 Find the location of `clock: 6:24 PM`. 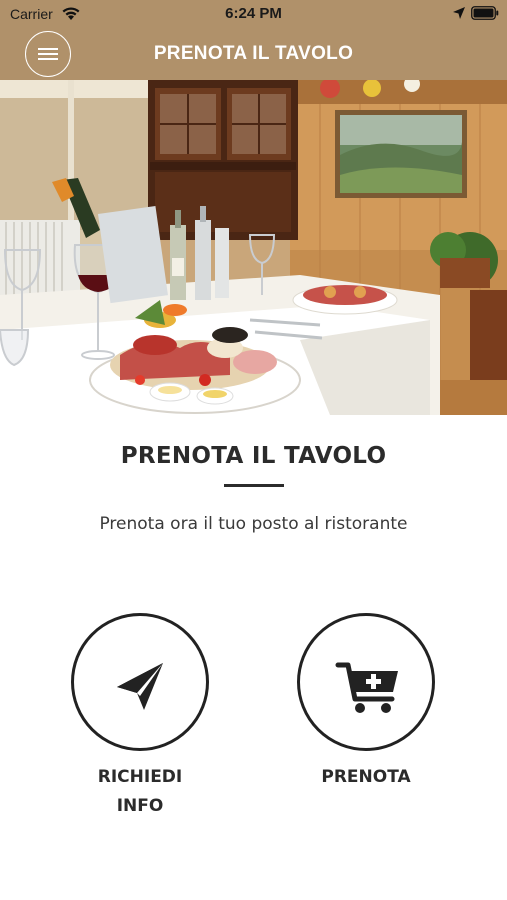

clock: 6:24 PM is located at coordinates (253, 13).